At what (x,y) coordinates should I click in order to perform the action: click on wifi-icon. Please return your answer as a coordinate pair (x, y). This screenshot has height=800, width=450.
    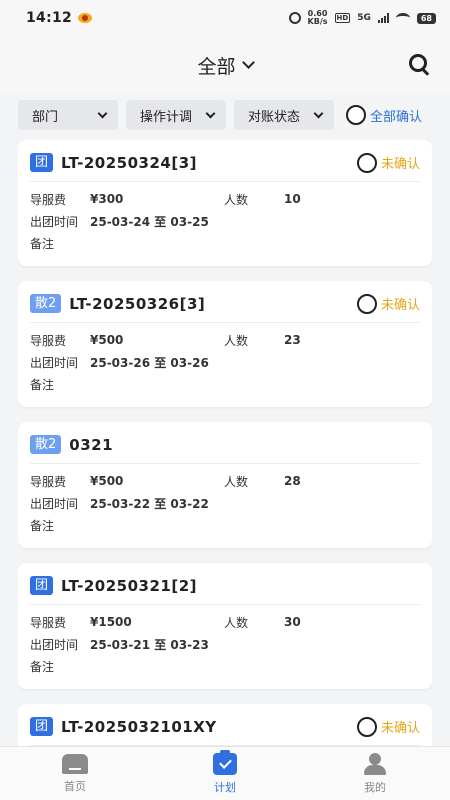
    Looking at the image, I should click on (402, 18).